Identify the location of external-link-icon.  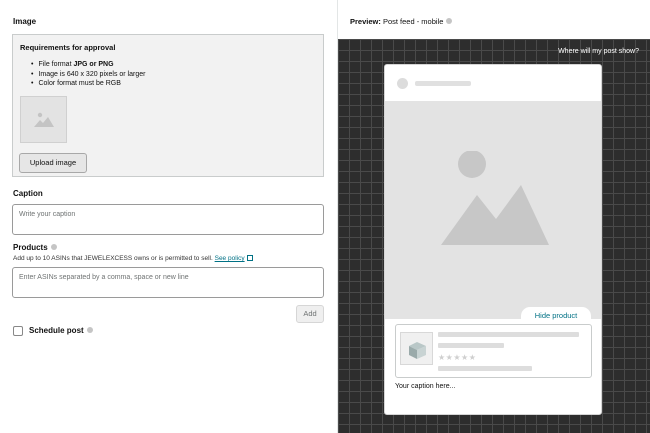
(249, 258).